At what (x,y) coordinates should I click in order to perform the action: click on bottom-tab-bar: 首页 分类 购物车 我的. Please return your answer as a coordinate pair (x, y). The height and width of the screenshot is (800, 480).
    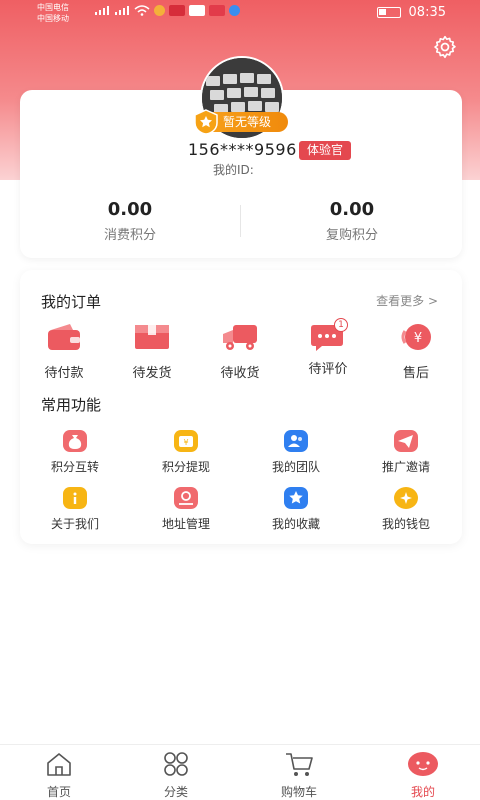
    Looking at the image, I should click on (240, 772).